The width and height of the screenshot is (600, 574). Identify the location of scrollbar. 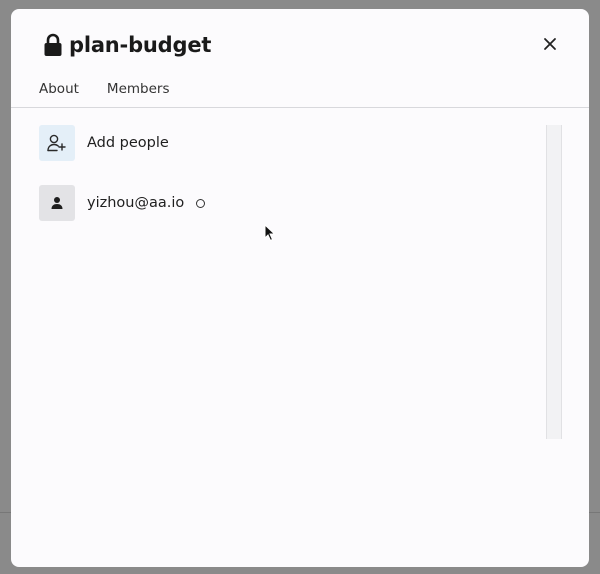
(554, 282).